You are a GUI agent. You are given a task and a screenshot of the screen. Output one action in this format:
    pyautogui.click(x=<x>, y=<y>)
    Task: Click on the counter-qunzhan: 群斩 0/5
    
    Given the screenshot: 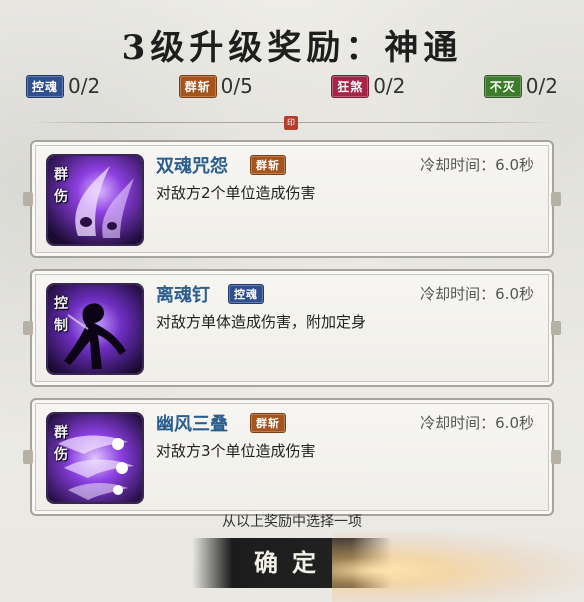 What is the action you would take?
    pyautogui.click(x=215, y=86)
    